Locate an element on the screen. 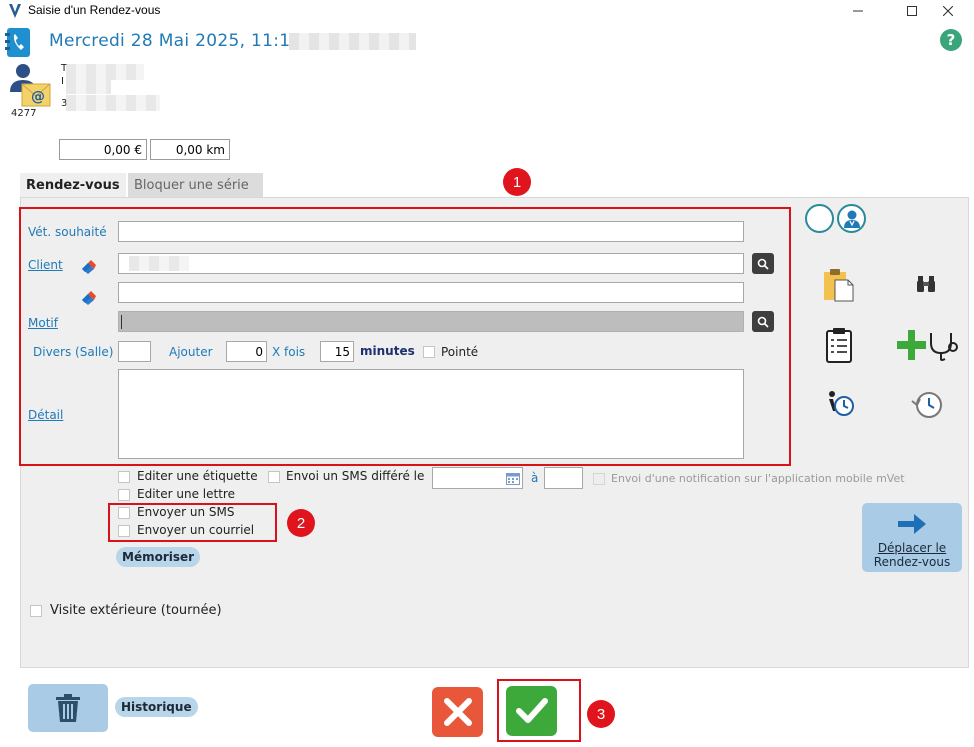  check-icon is located at coordinates (531, 710).